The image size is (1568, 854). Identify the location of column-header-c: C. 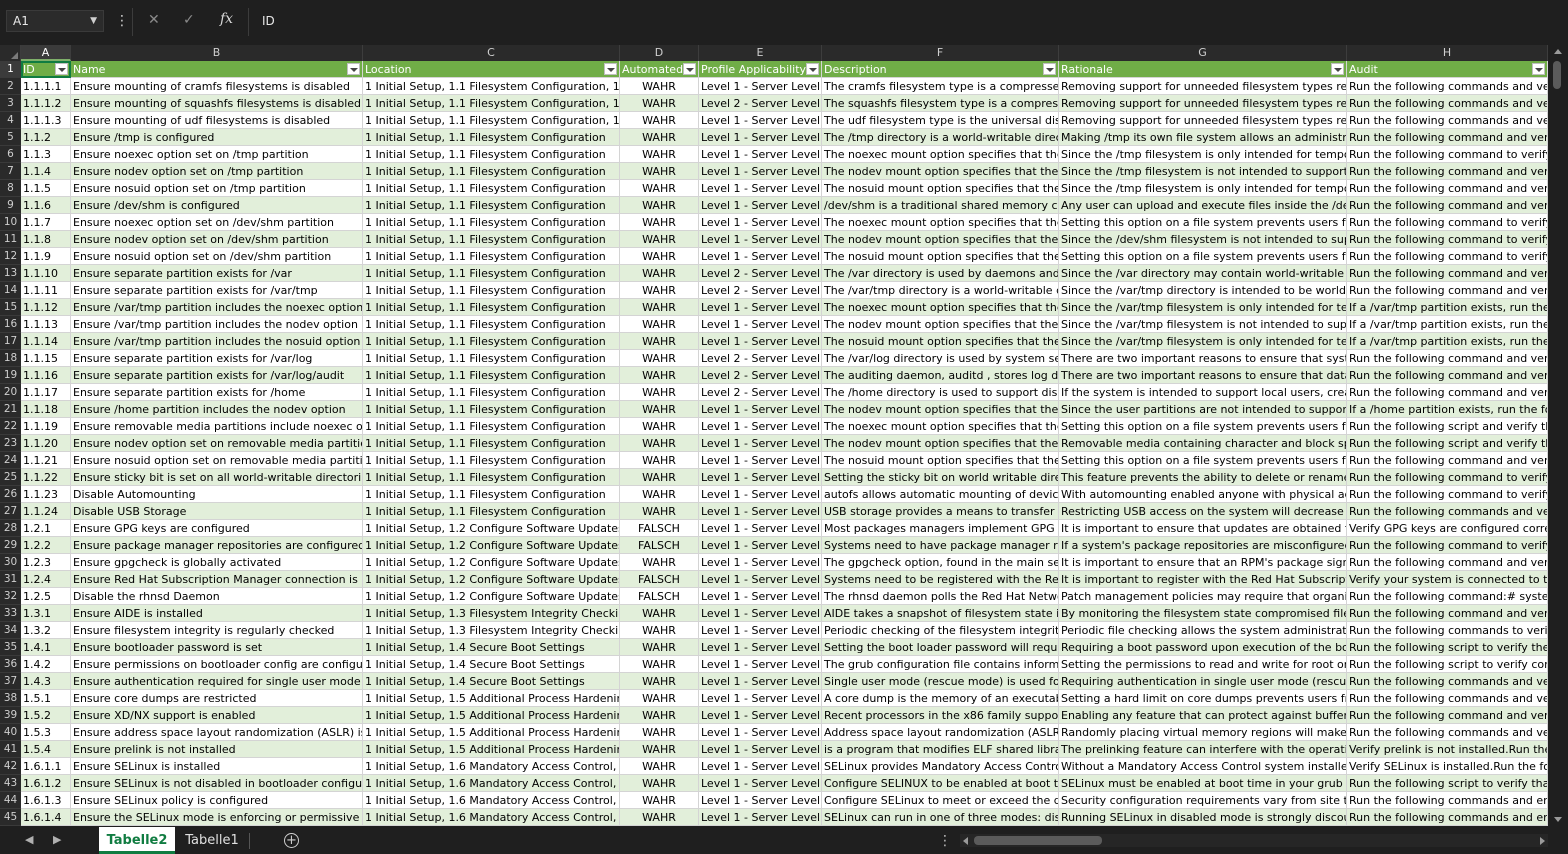
(491, 53).